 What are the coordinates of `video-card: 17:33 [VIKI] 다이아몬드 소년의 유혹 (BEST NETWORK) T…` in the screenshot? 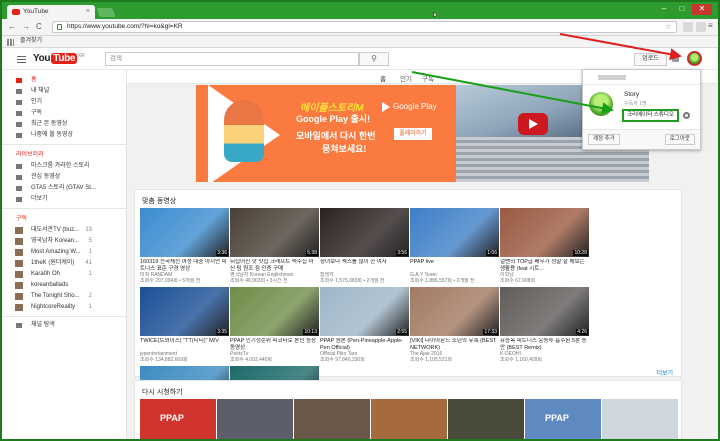 It's located at (454, 326).